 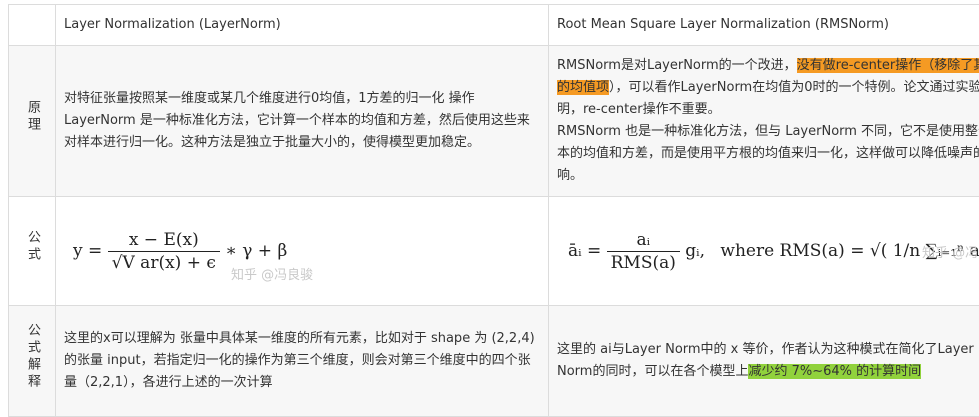 What do you see at coordinates (950, 254) in the screenshot?
I see `watermark-right: 知乎 @冯良` at bounding box center [950, 254].